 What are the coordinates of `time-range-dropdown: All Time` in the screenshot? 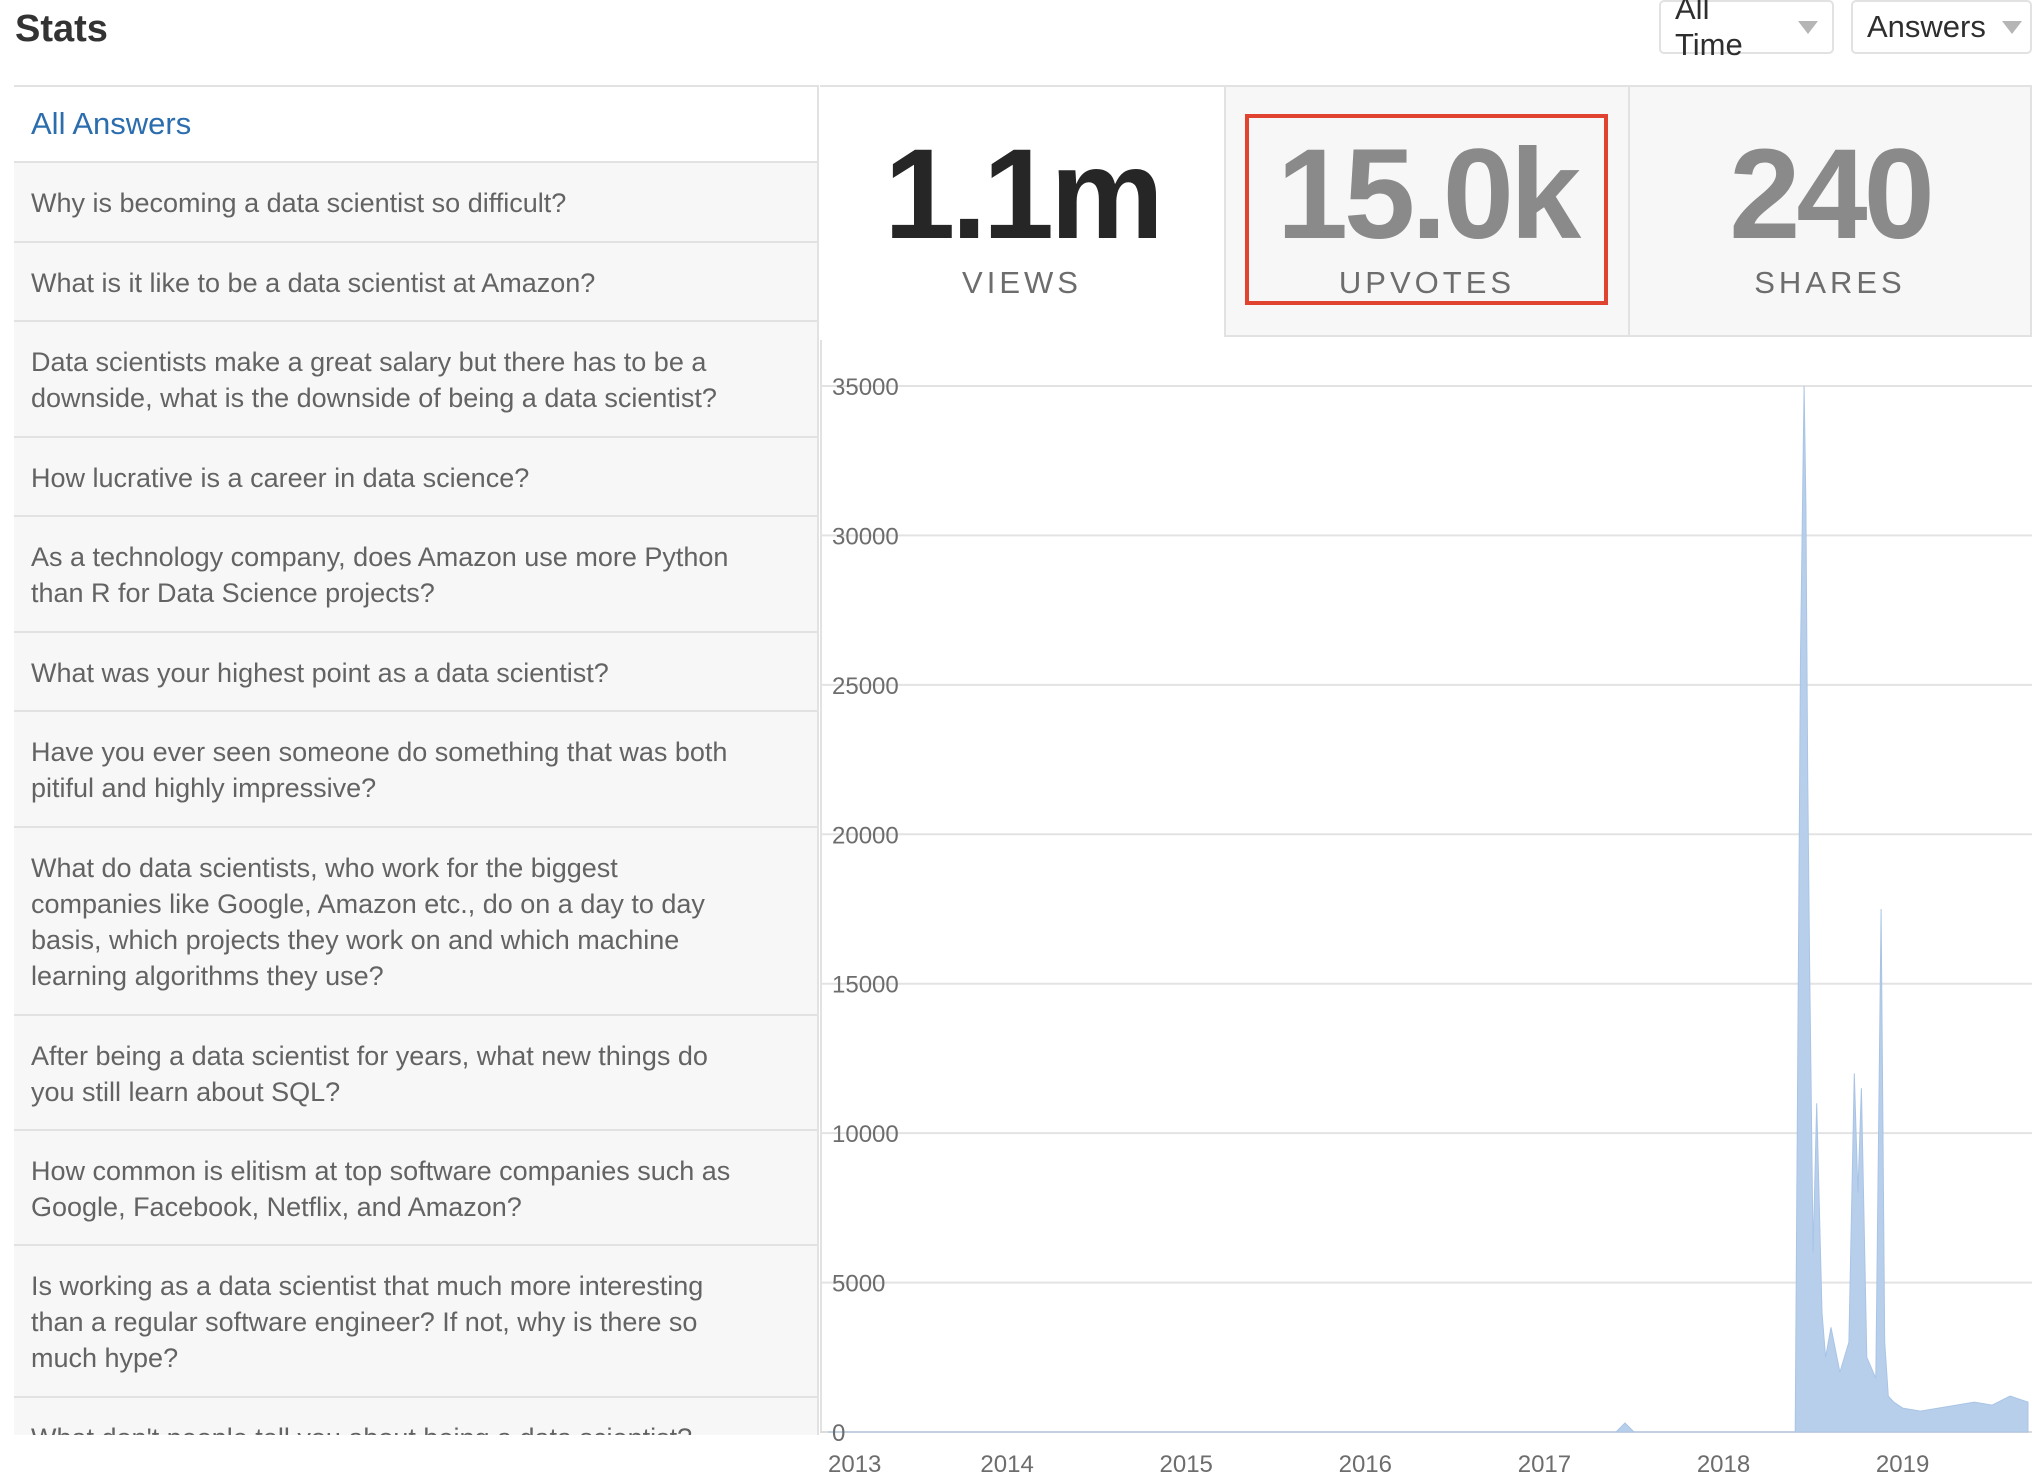 It's located at (1746, 31).